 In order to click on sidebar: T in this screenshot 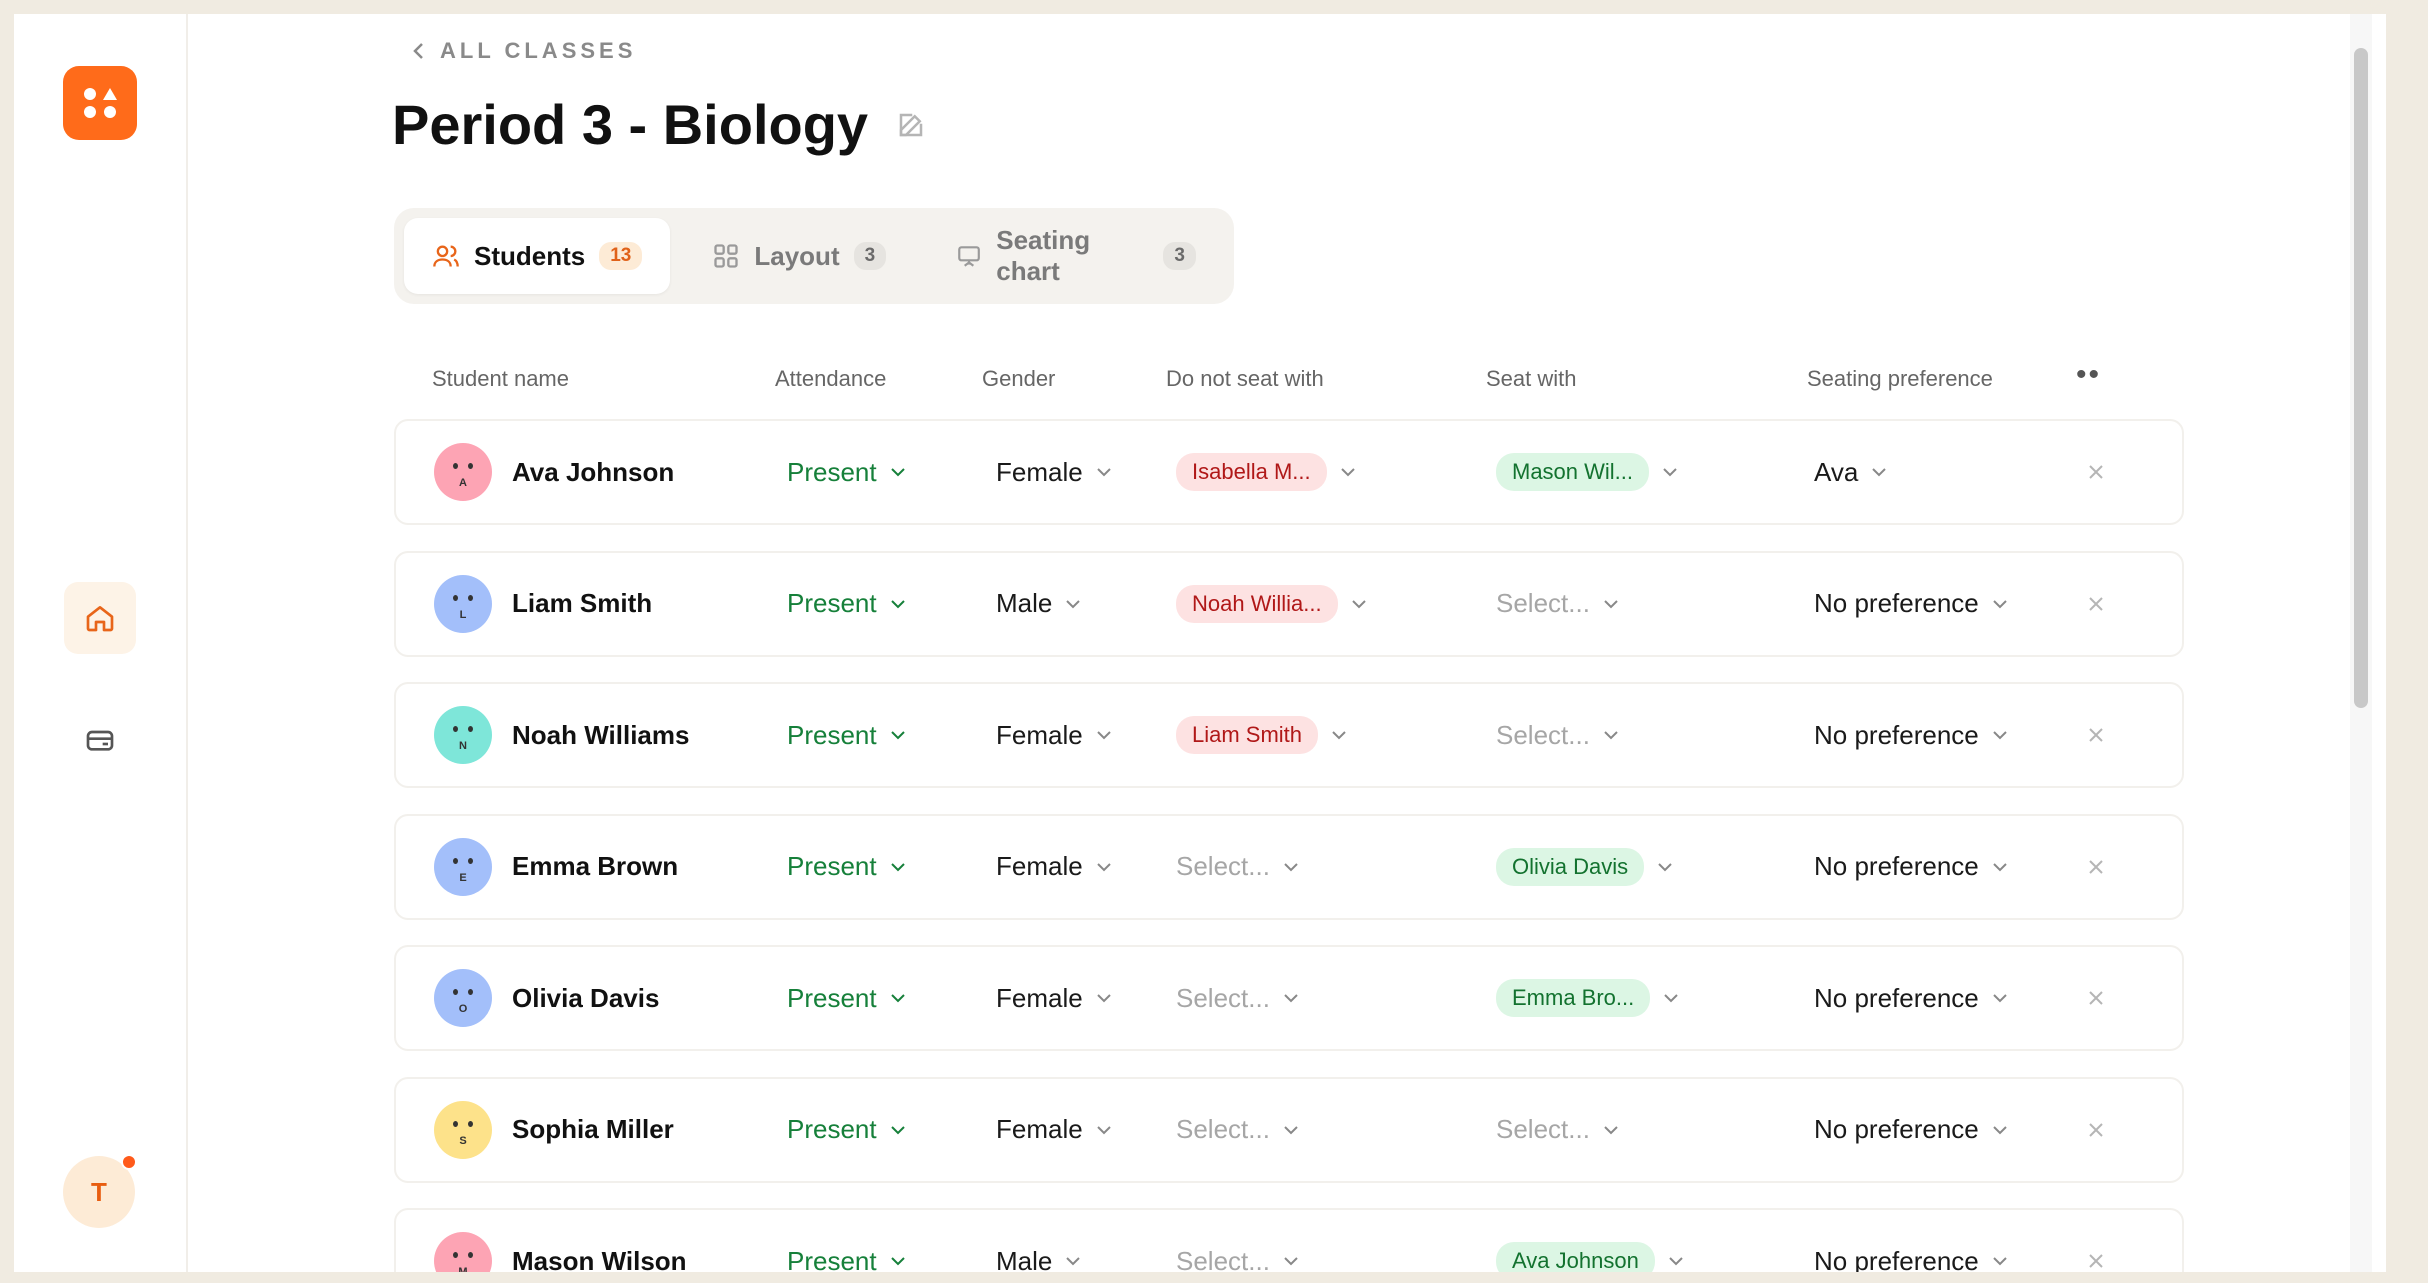, I will do `click(101, 643)`.